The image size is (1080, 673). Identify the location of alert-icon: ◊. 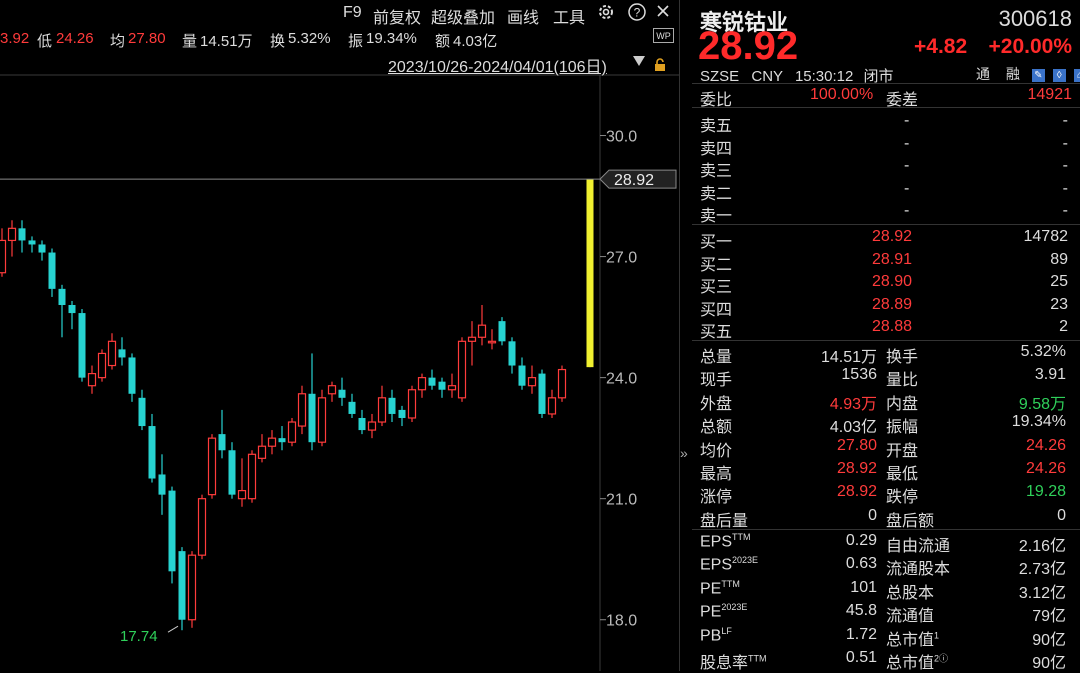
(1059, 75).